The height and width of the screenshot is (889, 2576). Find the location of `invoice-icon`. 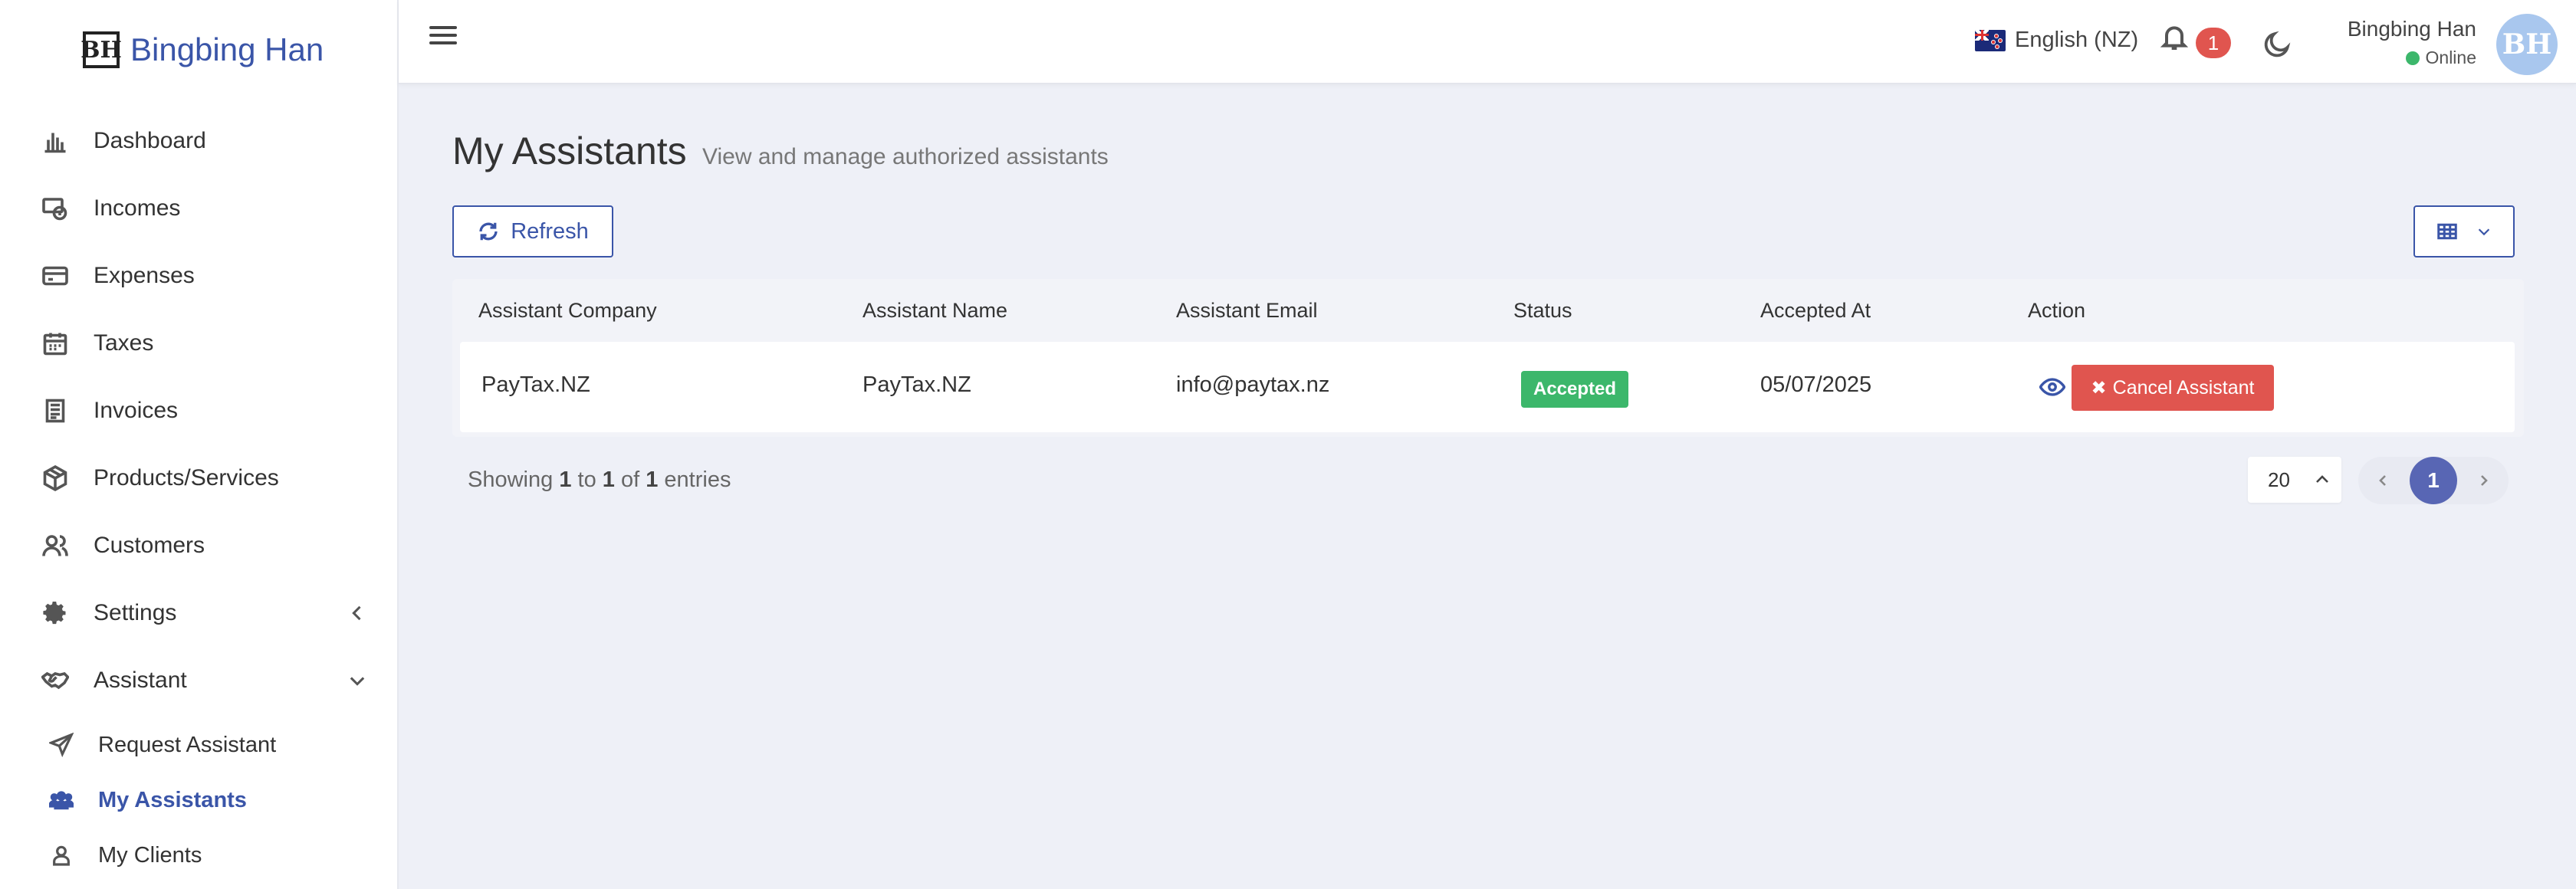

invoice-icon is located at coordinates (56, 410).